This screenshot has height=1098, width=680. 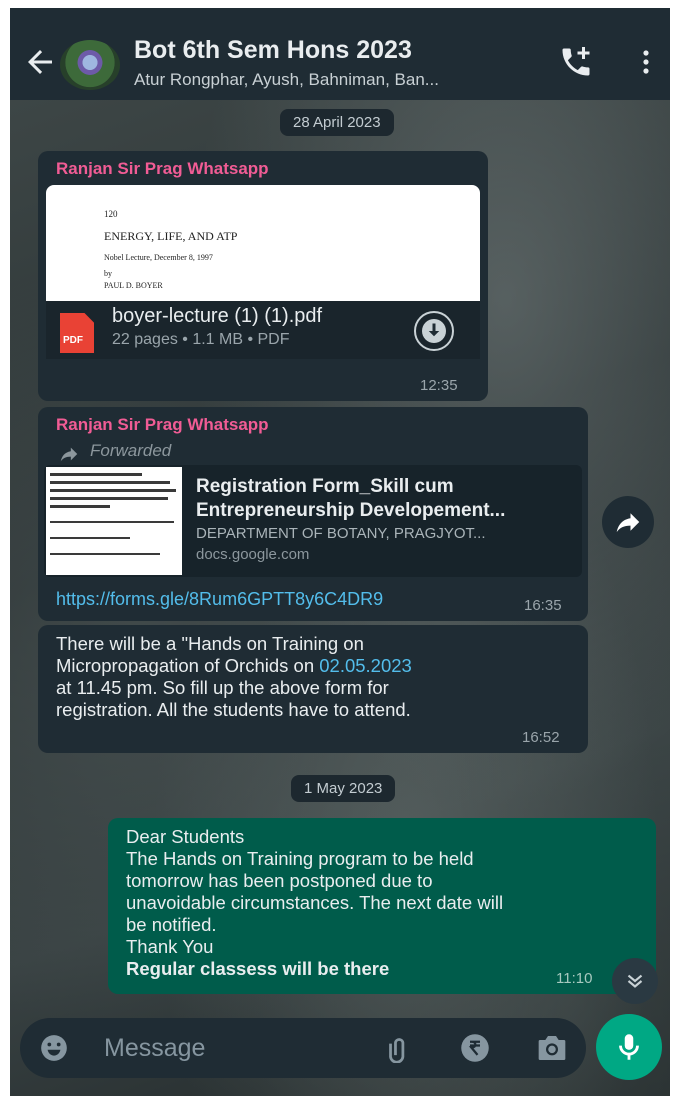 What do you see at coordinates (54, 1048) in the screenshot?
I see `emoji-icon` at bounding box center [54, 1048].